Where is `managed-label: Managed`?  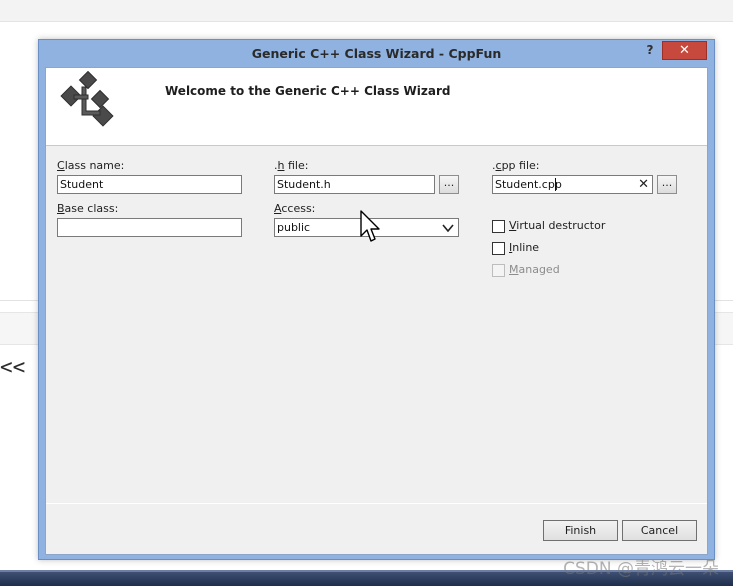 managed-label: Managed is located at coordinates (534, 269).